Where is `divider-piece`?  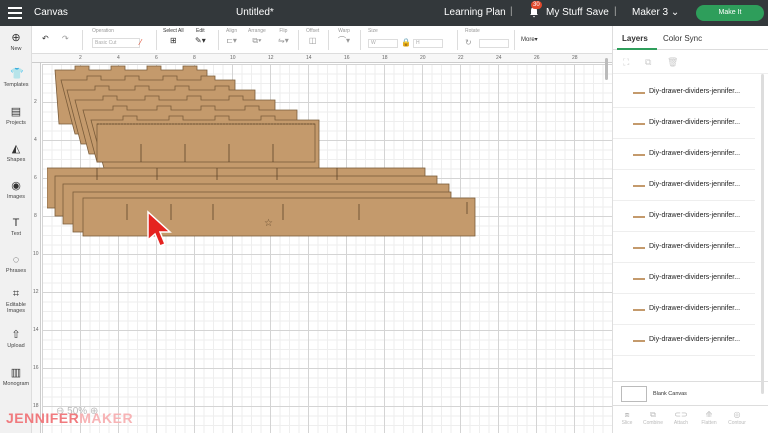
divider-piece is located at coordinates (206, 143).